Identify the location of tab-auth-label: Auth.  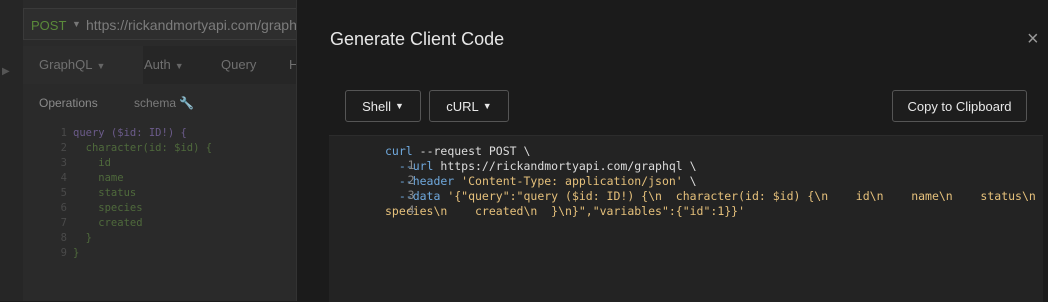
(157, 64).